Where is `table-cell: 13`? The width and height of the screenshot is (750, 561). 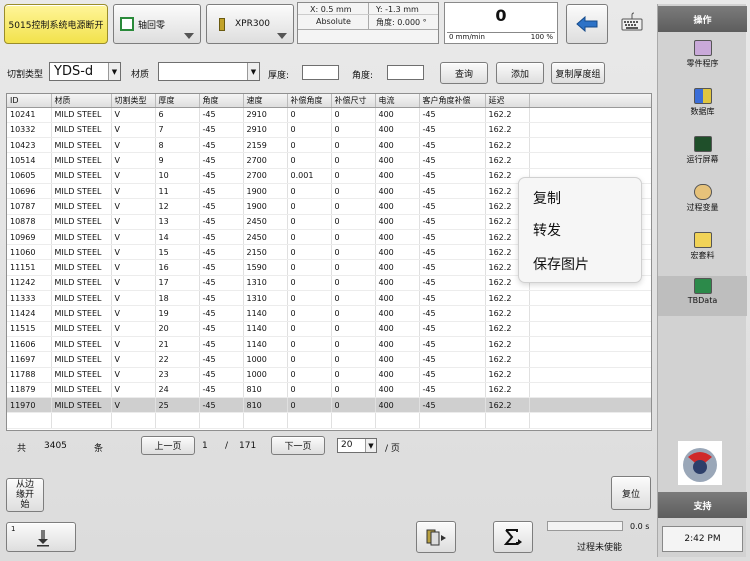
table-cell: 13 is located at coordinates (177, 222).